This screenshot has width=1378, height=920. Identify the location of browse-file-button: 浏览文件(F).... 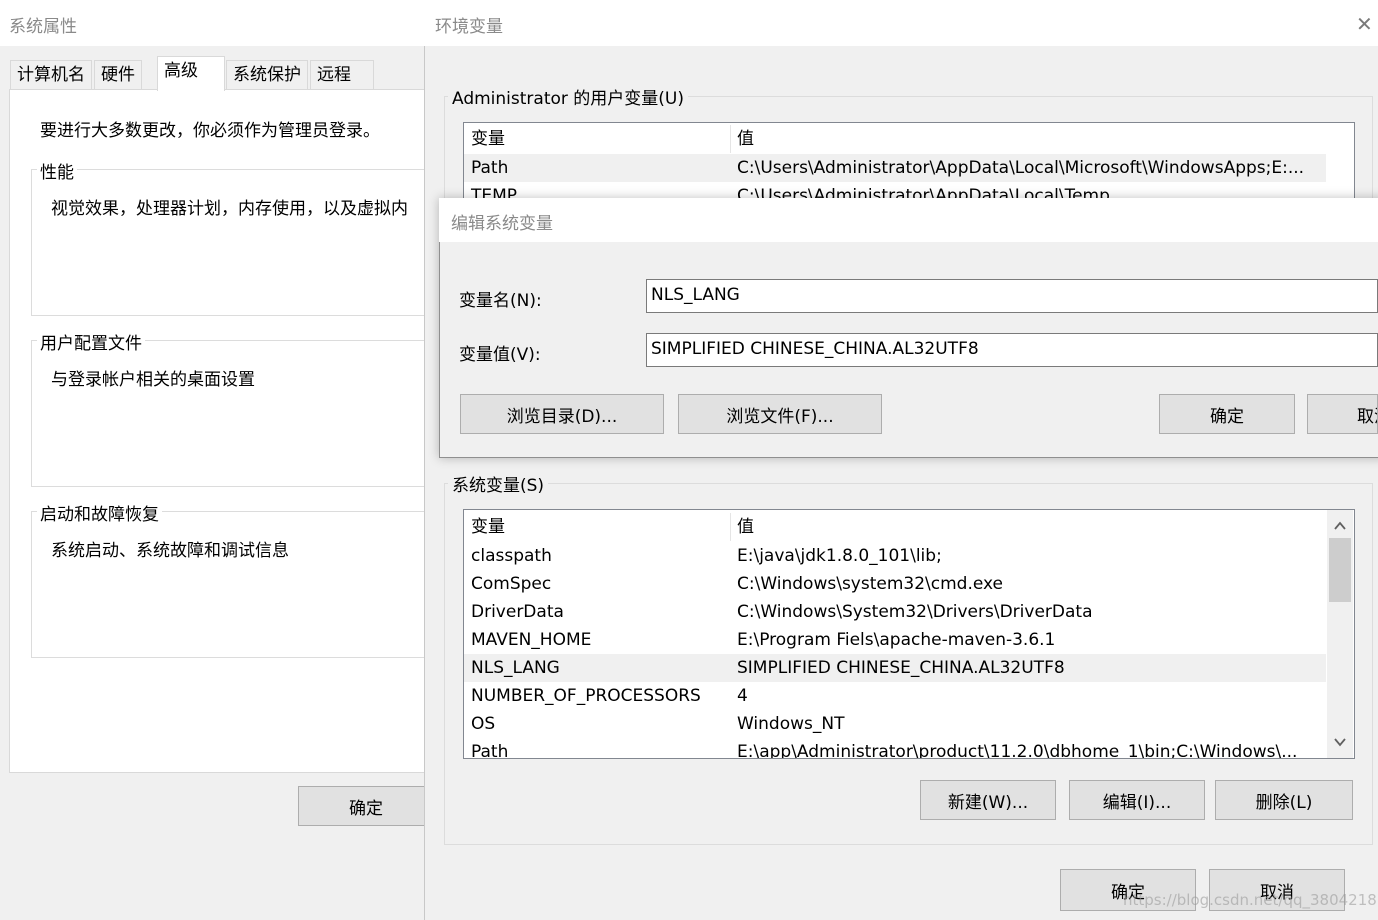
(780, 414).